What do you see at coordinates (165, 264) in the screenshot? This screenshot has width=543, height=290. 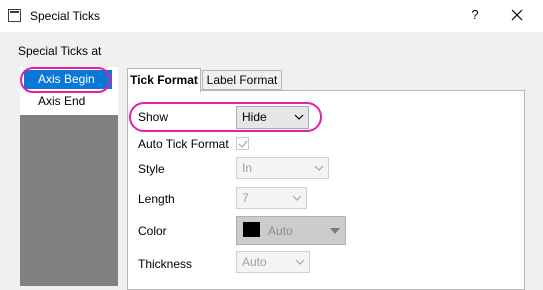 I see `thickness-label: Thickness` at bounding box center [165, 264].